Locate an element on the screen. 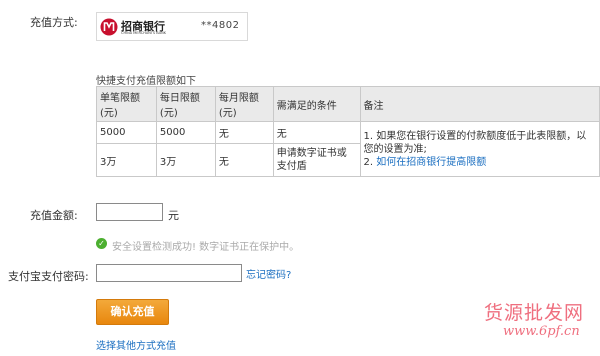 The width and height of the screenshot is (600, 356). limits-title: 快捷支付充值限额如下 is located at coordinates (146, 81).